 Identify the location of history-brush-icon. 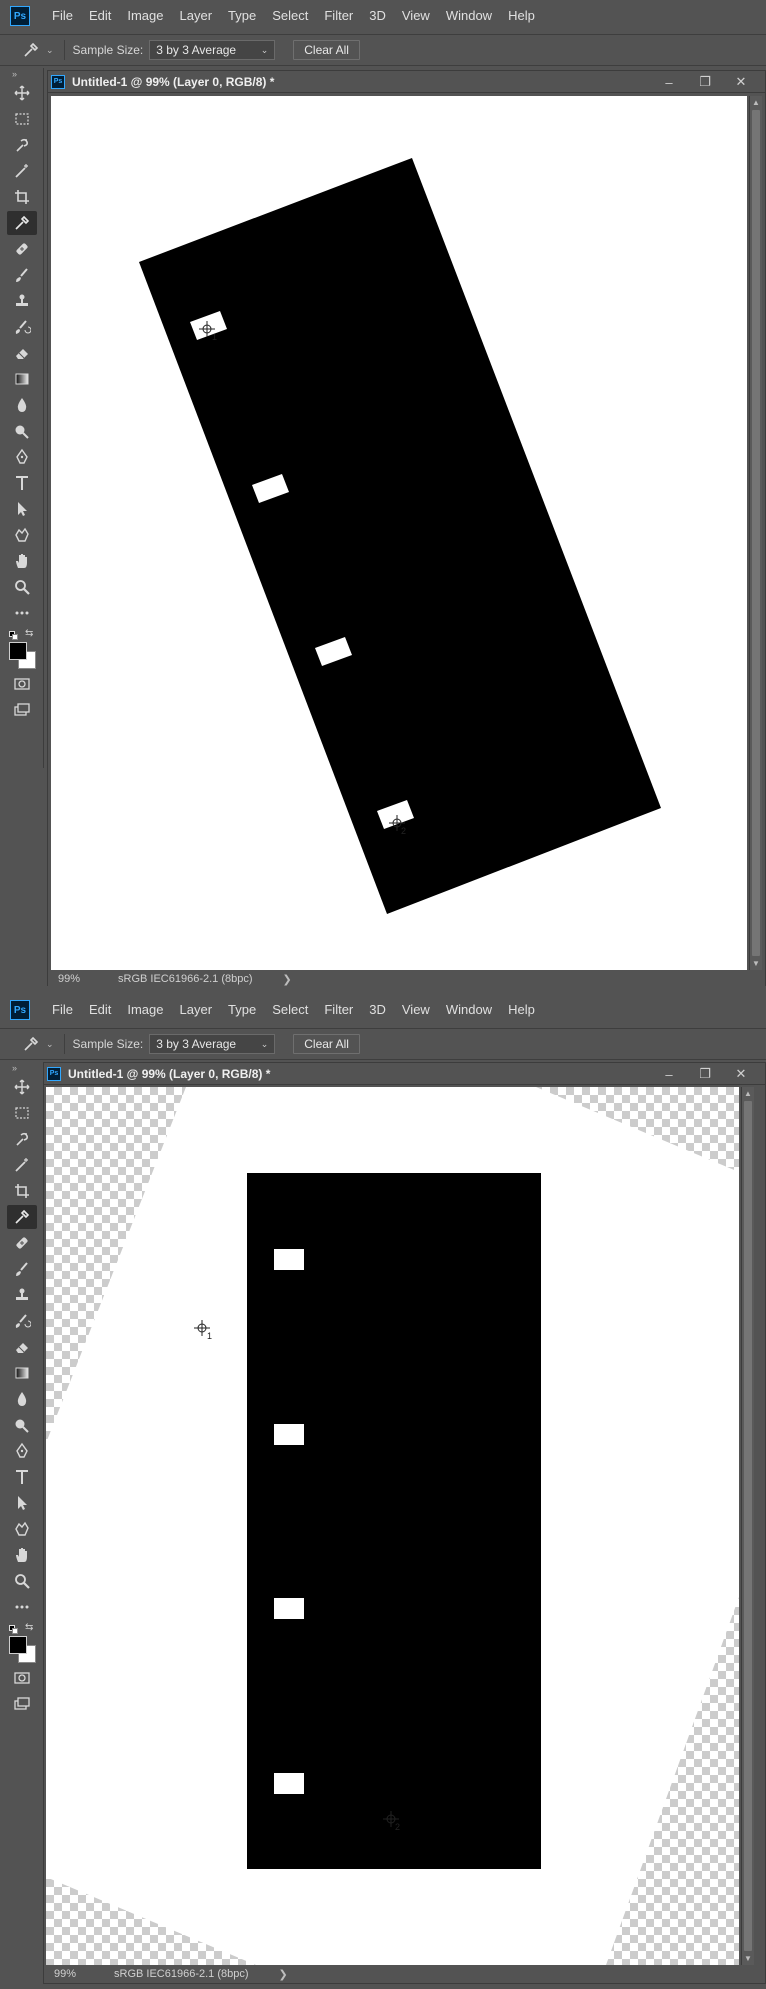
(22, 327).